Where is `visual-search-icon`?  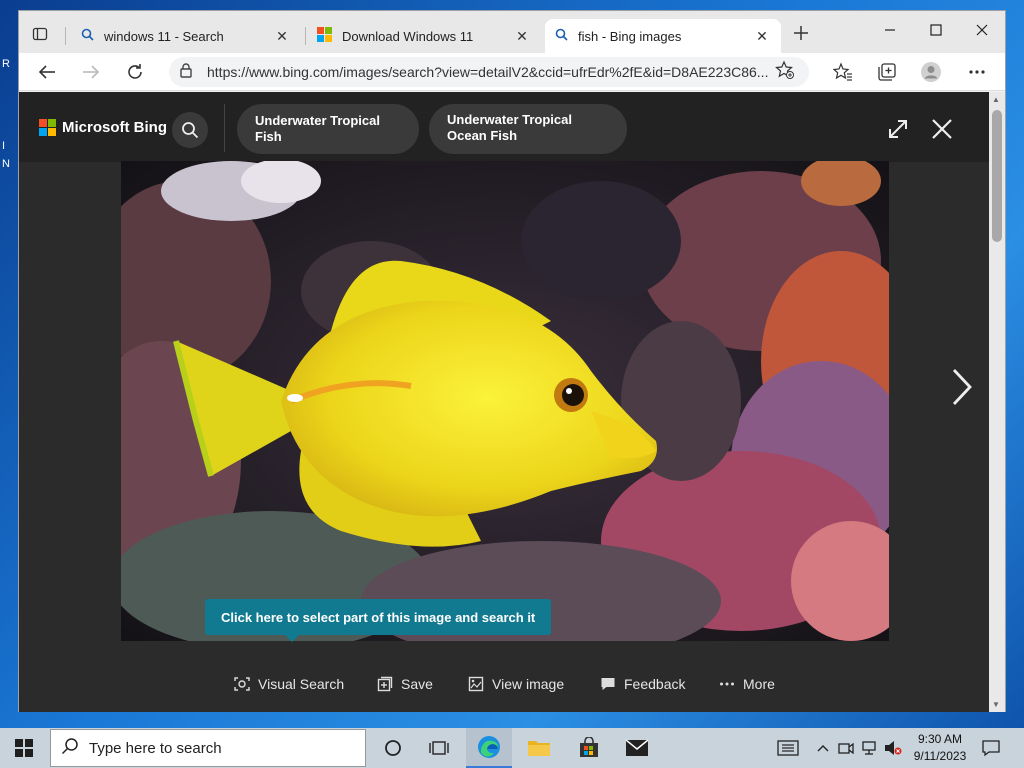 visual-search-icon is located at coordinates (242, 684).